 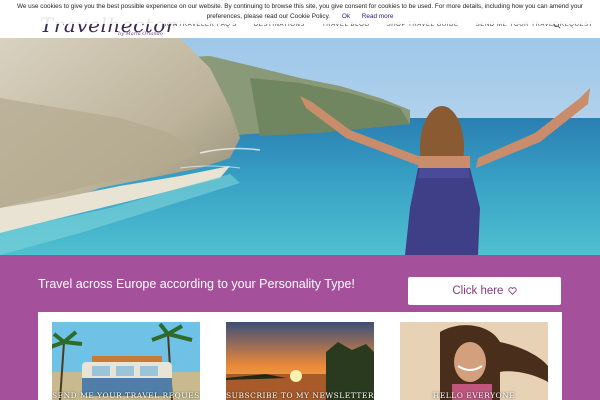 What do you see at coordinates (346, 16) in the screenshot?
I see `cookie-ok-button: Ok` at bounding box center [346, 16].